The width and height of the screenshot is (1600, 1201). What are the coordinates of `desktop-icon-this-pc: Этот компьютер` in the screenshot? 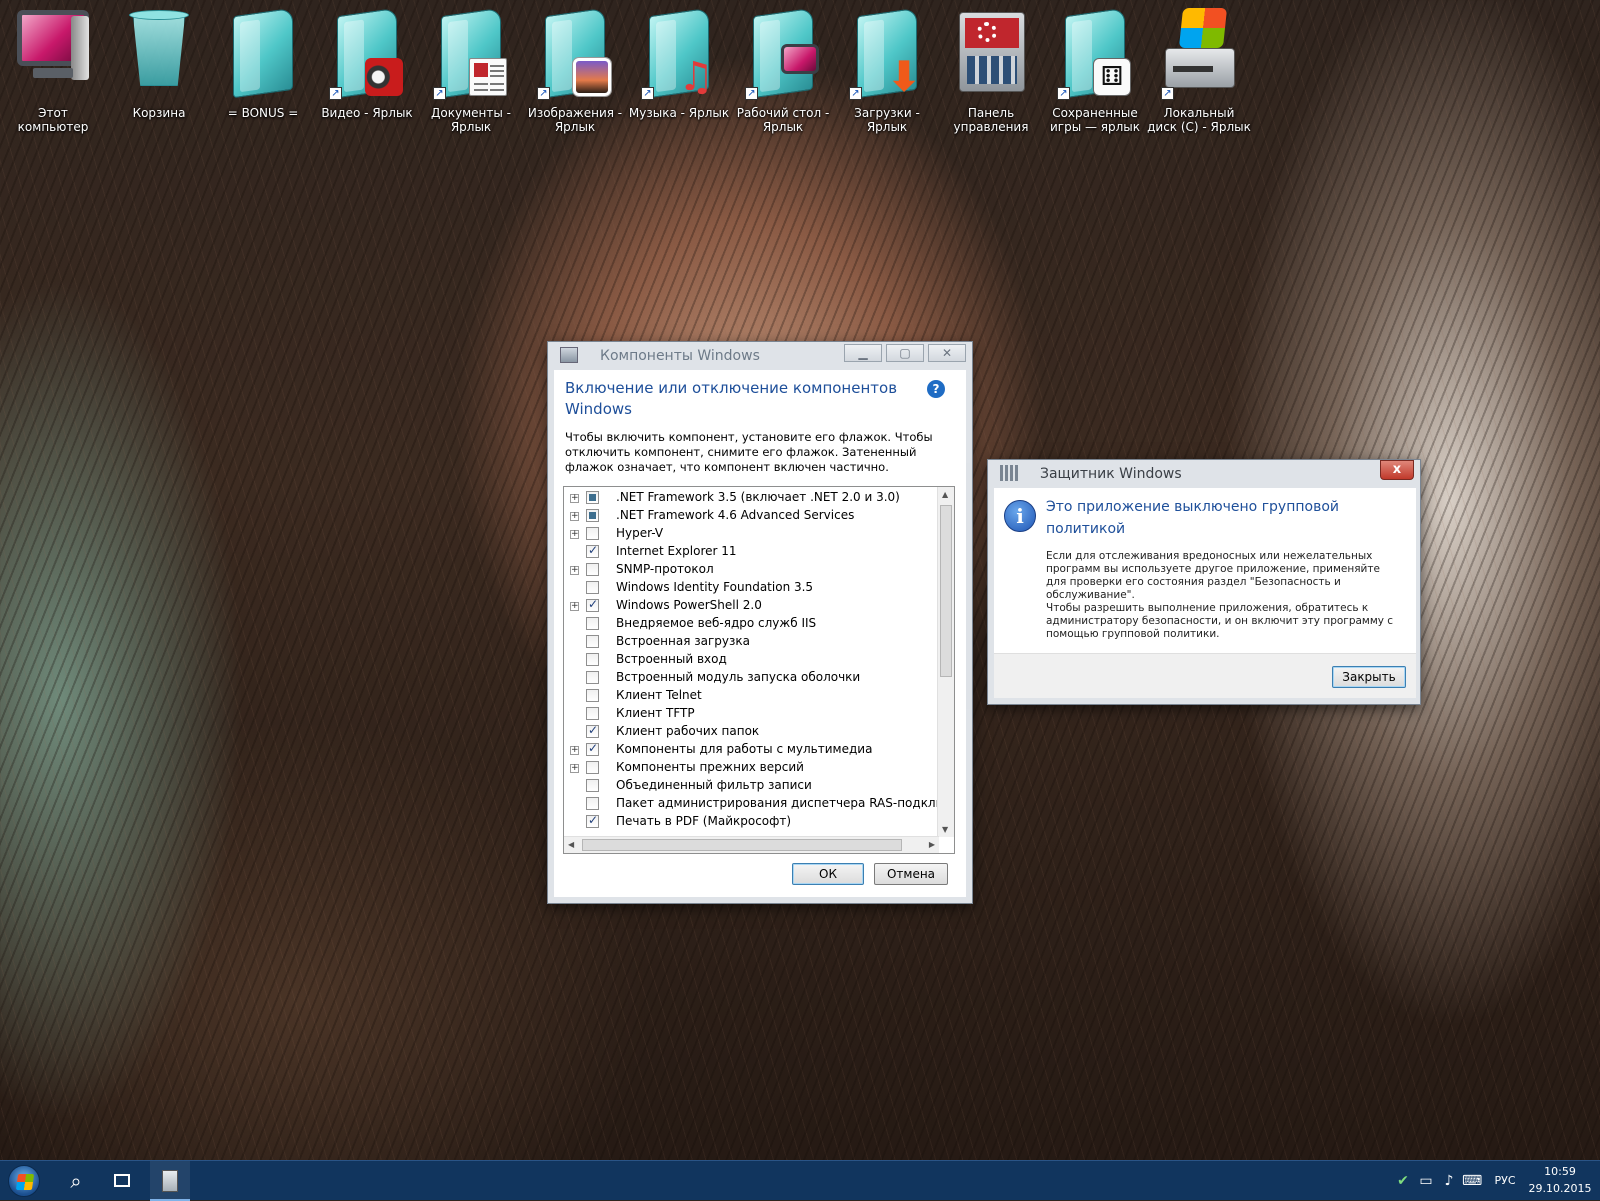 It's located at (53, 69).